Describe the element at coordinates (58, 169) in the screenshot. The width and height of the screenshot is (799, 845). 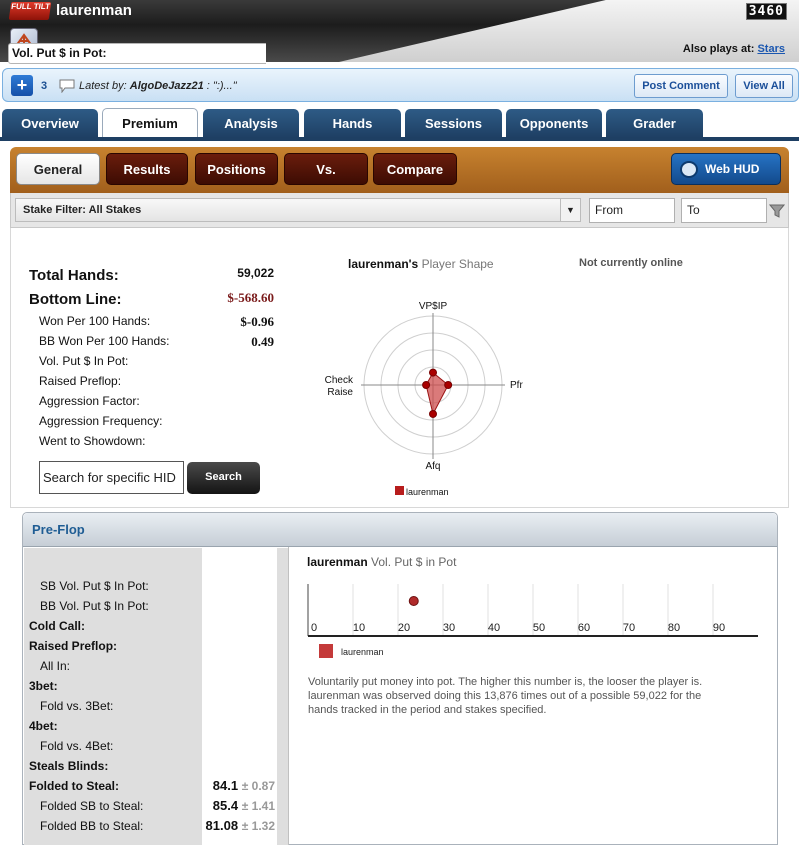
I see `subtab-general: General` at that location.